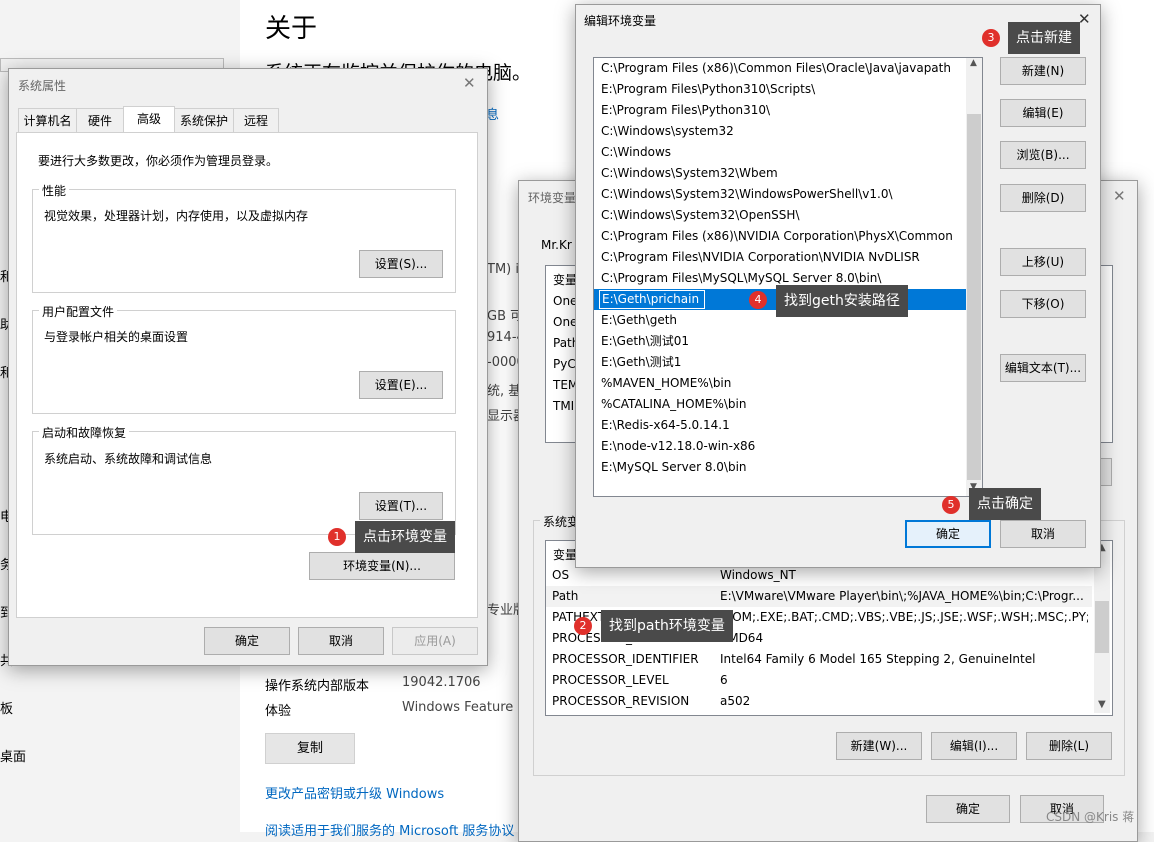  Describe the element at coordinates (565, 555) in the screenshot. I see `system-variables-column-header: 变量` at that location.